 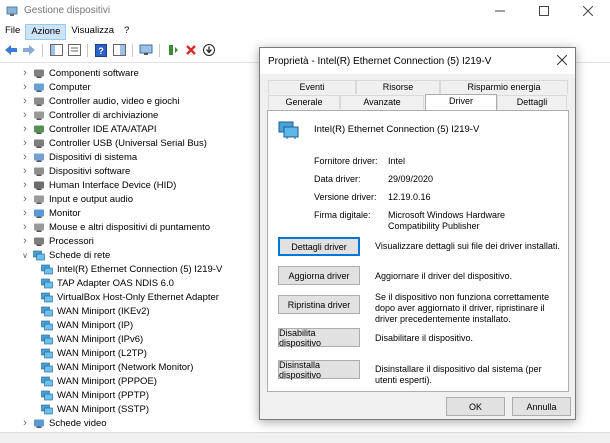 What do you see at coordinates (70, 87) in the screenshot?
I see `tree-item-label: Computer` at bounding box center [70, 87].